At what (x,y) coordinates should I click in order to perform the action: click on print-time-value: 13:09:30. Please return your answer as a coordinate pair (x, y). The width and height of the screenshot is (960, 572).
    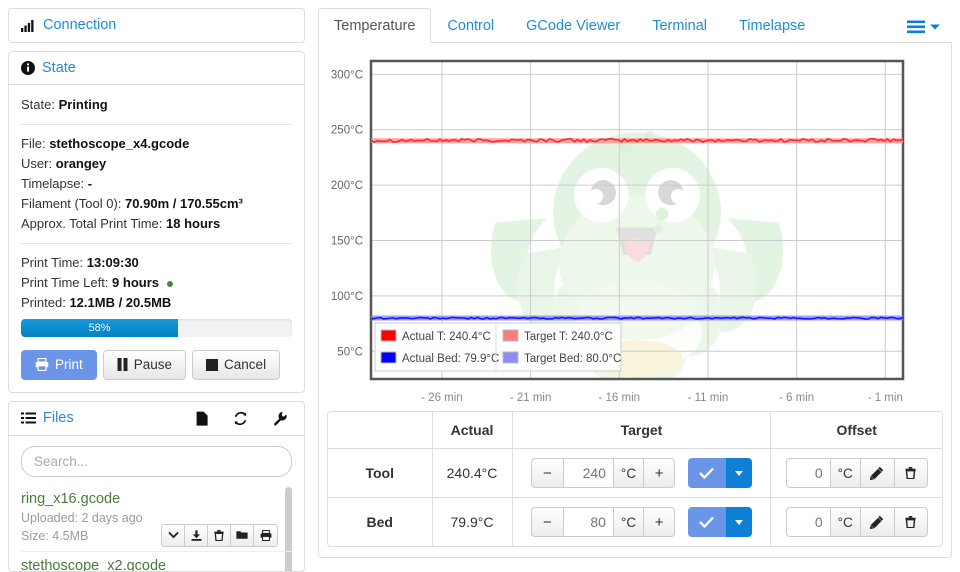
    Looking at the image, I should click on (112, 262).